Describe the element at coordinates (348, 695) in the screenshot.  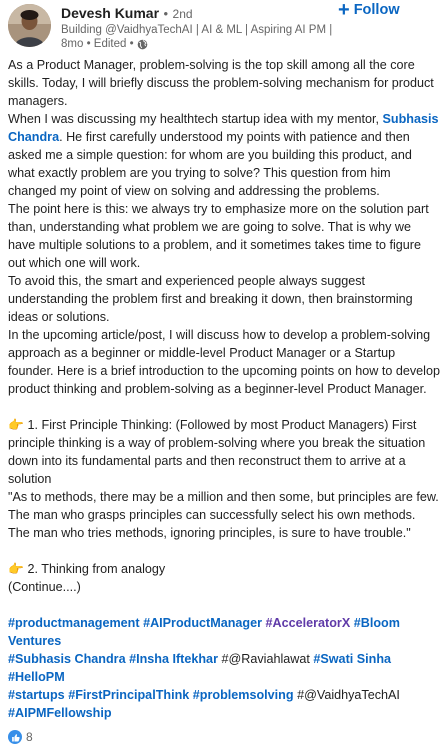
I see `hashtag-vaidhyatechai: #@VaidhyaTechAI` at that location.